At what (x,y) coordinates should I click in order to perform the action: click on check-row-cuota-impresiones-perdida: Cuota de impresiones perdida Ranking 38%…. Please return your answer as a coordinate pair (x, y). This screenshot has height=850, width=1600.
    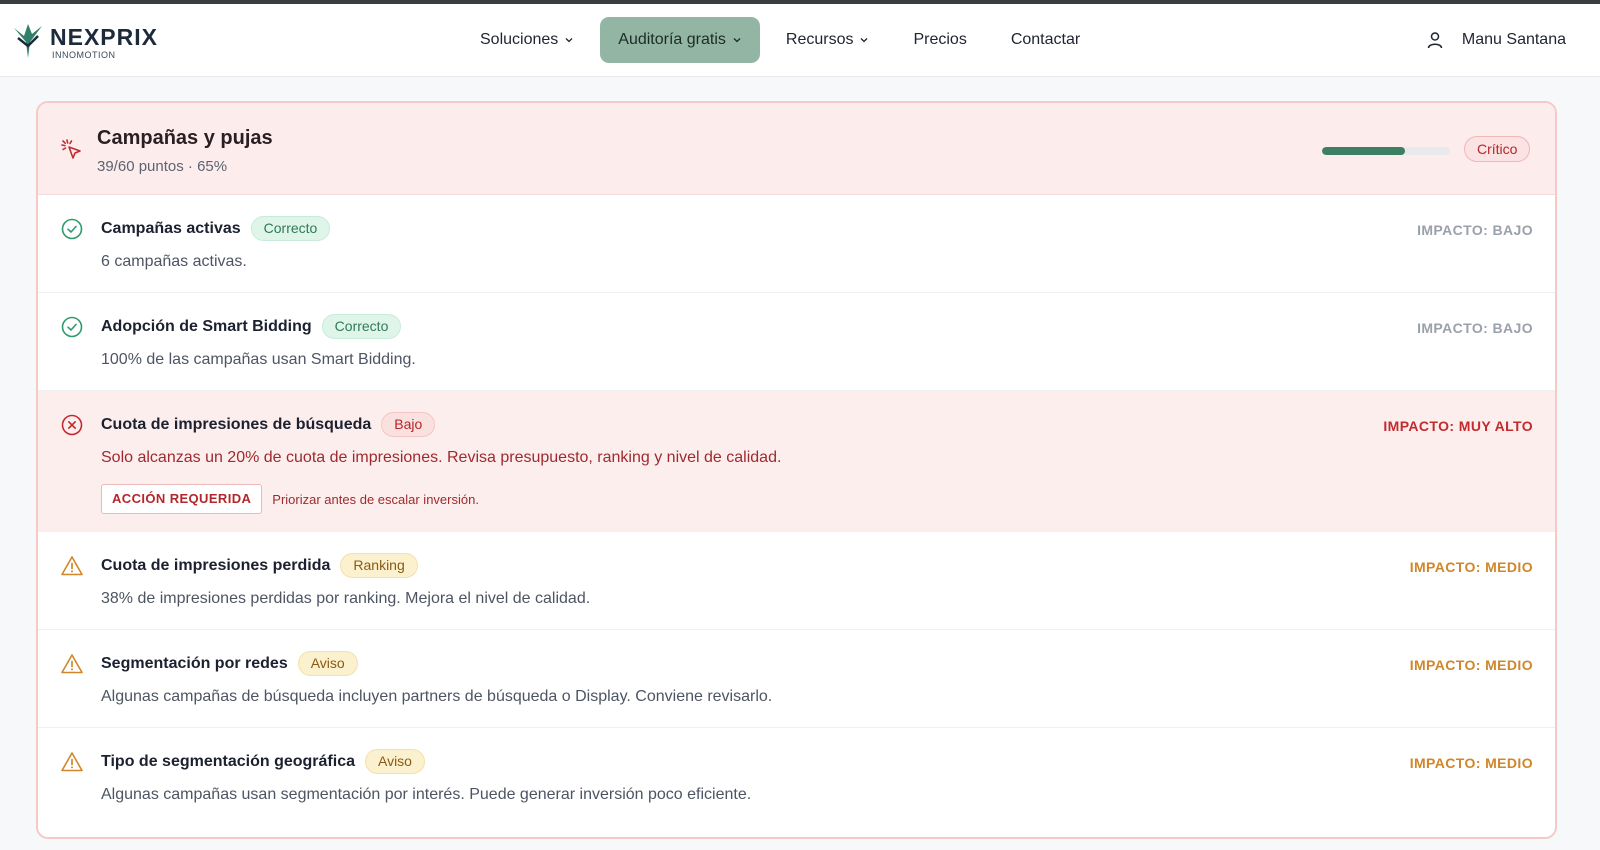
    Looking at the image, I should click on (796, 581).